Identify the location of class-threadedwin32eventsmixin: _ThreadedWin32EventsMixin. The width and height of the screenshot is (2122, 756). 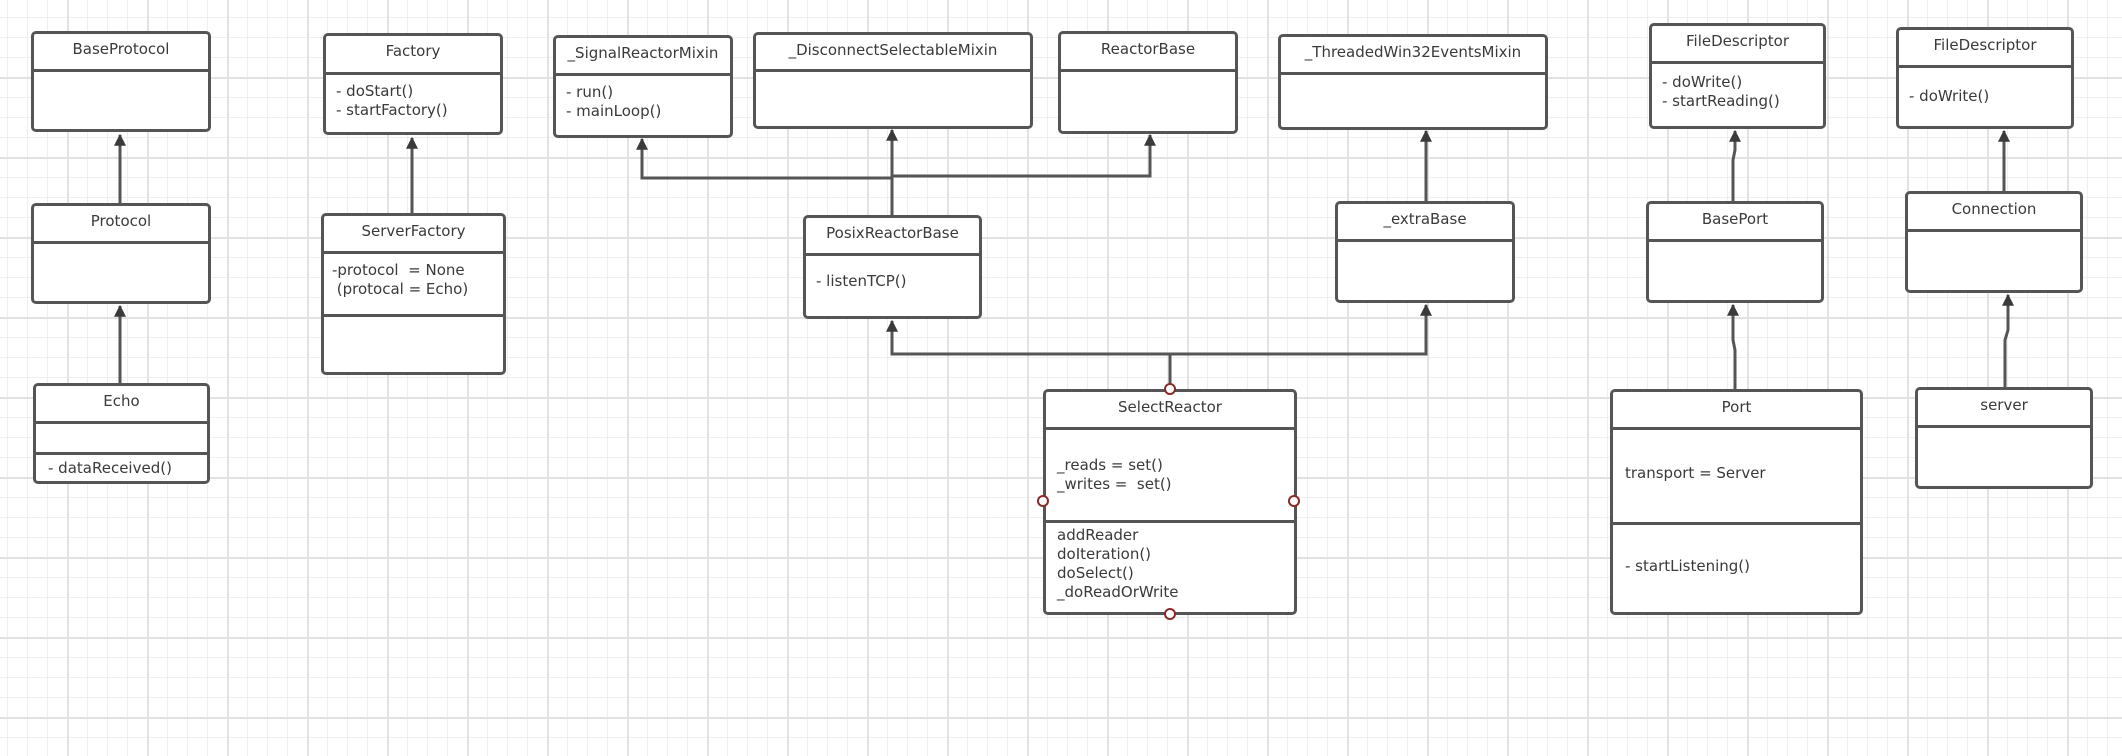
(1413, 82).